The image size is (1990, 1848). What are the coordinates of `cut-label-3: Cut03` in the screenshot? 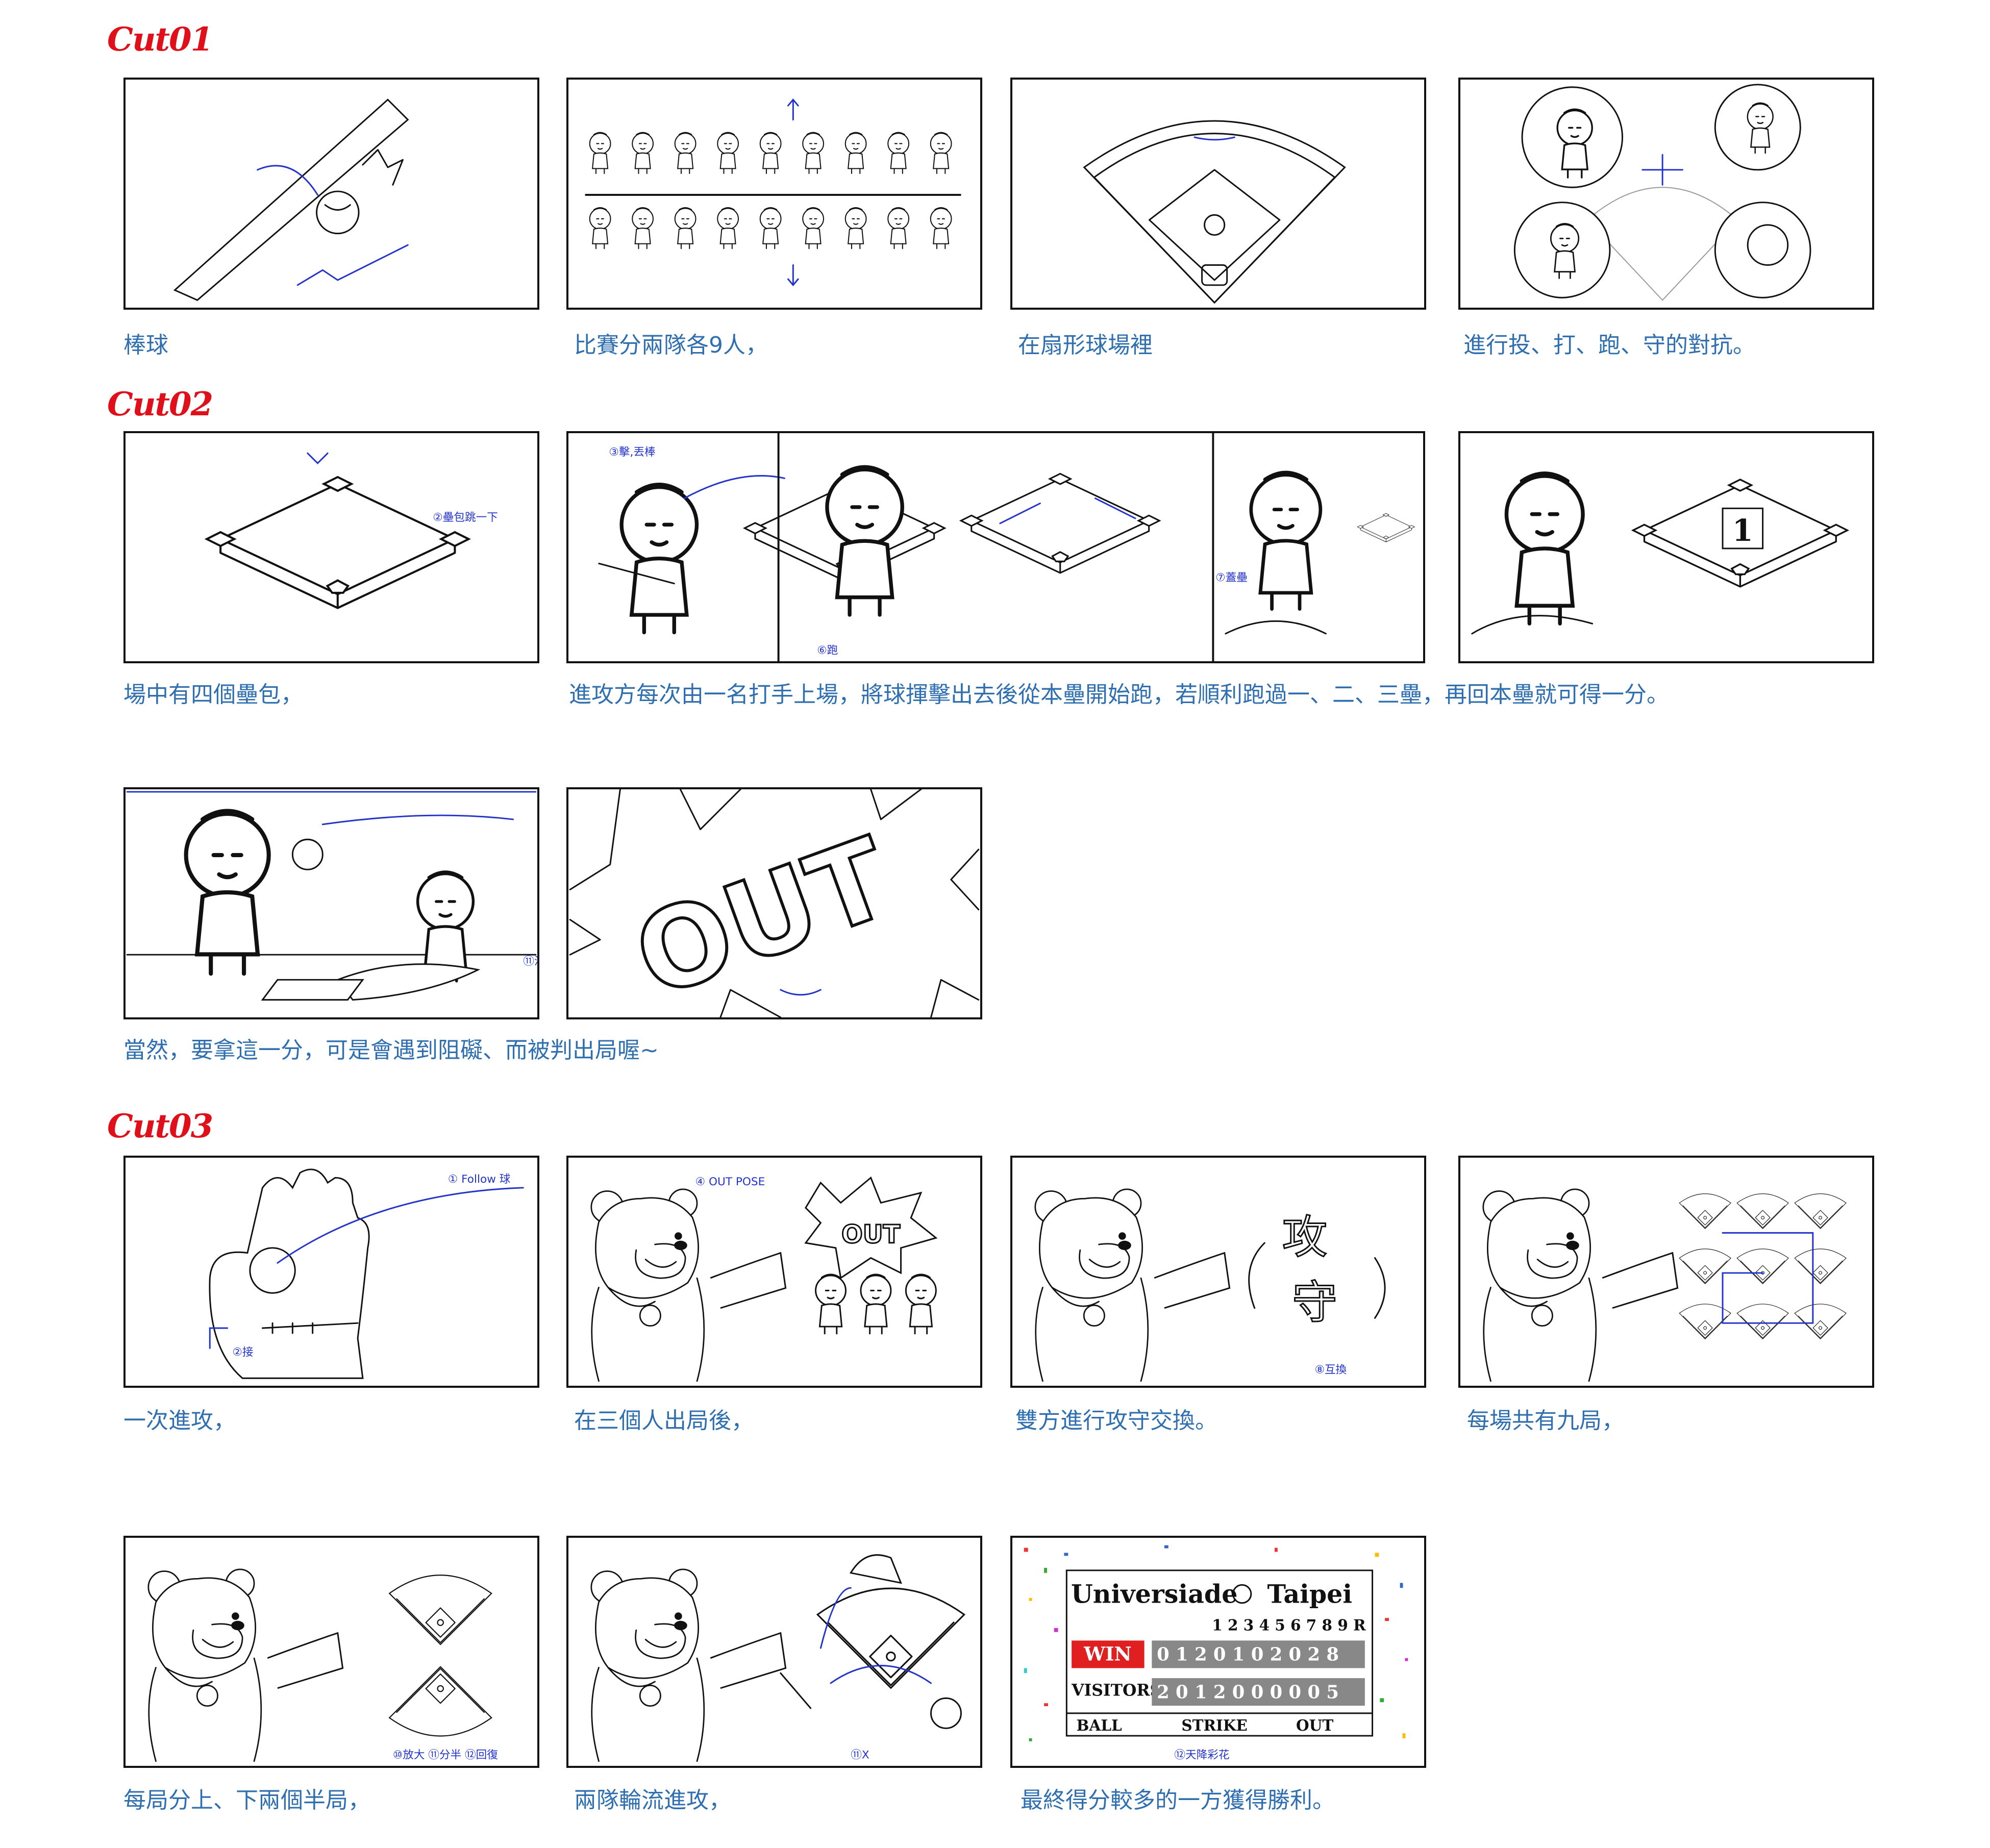 It's located at (160, 1126).